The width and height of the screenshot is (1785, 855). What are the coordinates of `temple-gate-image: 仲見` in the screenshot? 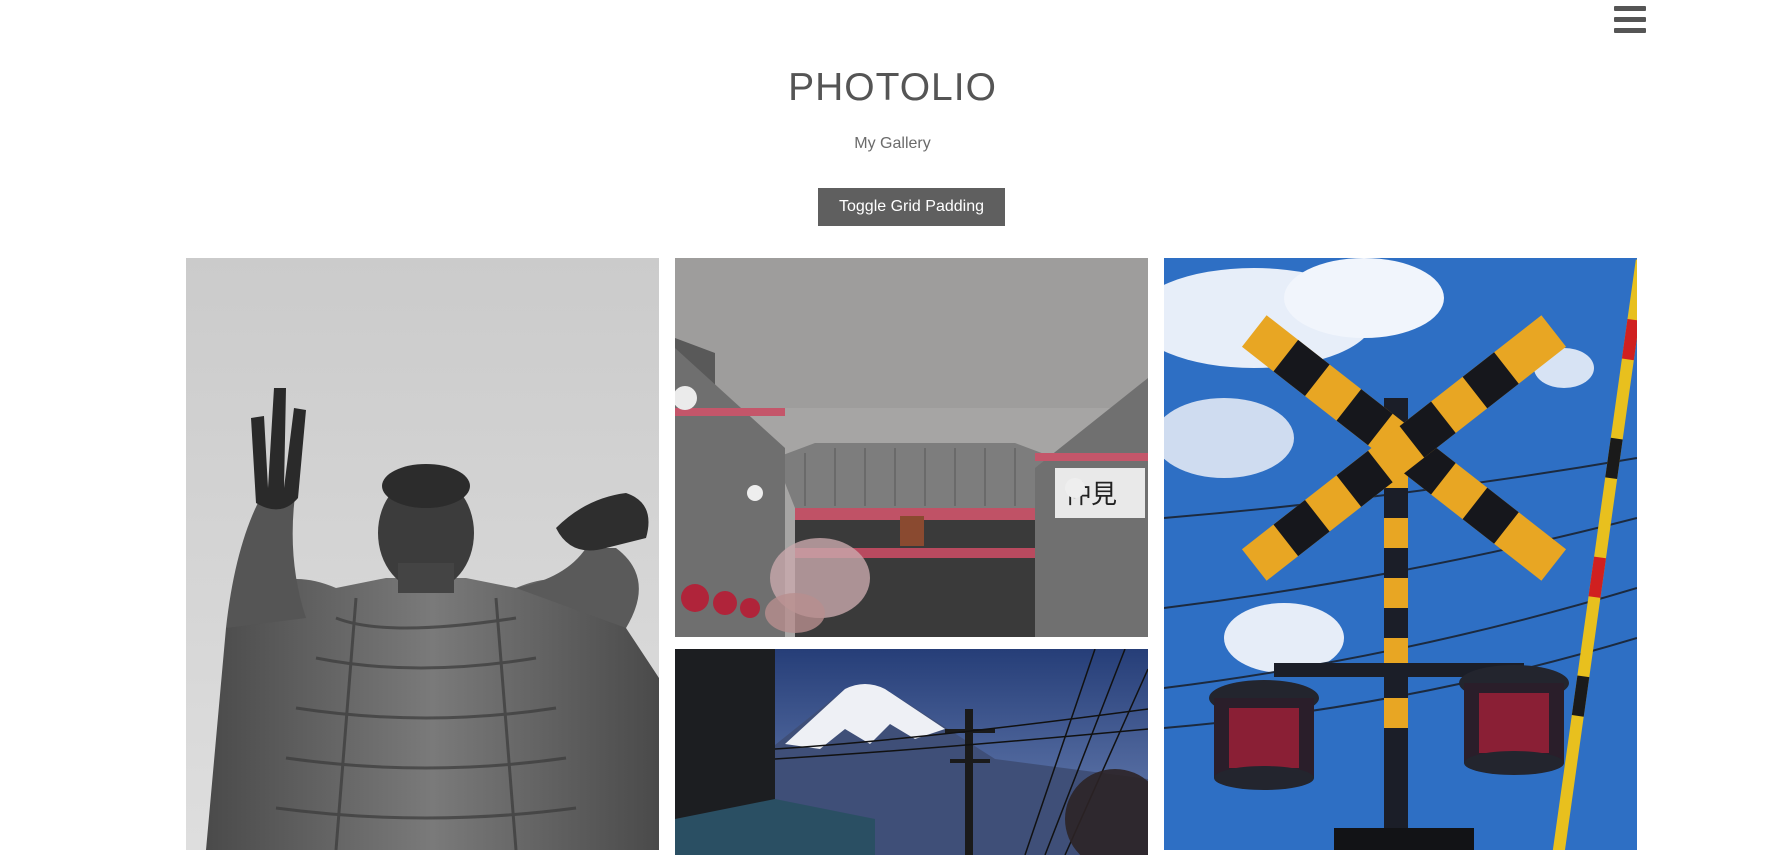 It's located at (911, 447).